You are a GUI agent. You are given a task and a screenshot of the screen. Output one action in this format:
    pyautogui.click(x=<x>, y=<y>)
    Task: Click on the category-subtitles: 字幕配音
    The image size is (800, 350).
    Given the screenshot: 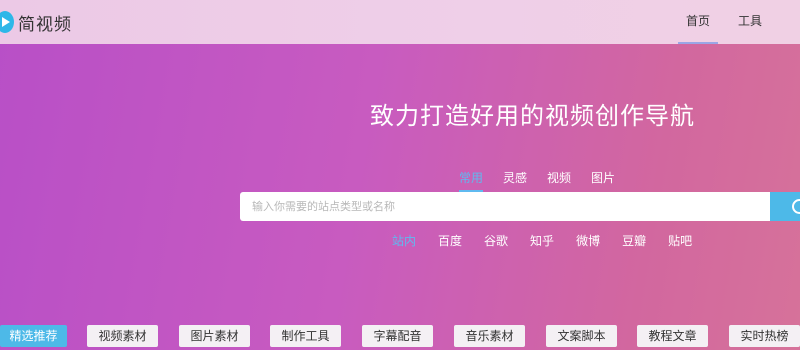 What is the action you would take?
    pyautogui.click(x=397, y=336)
    